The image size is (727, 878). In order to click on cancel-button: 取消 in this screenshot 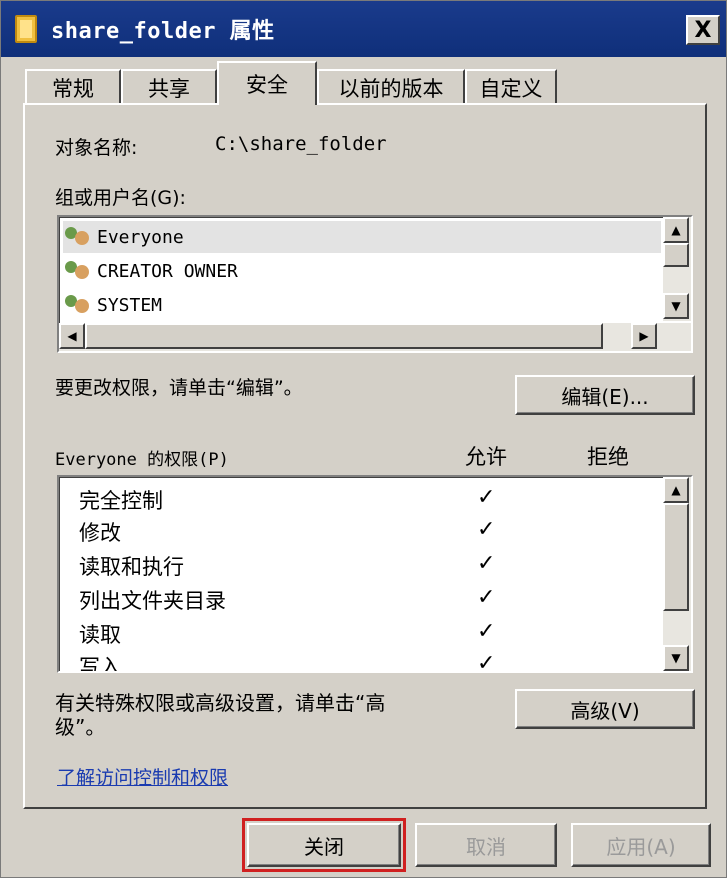, I will do `click(486, 845)`.